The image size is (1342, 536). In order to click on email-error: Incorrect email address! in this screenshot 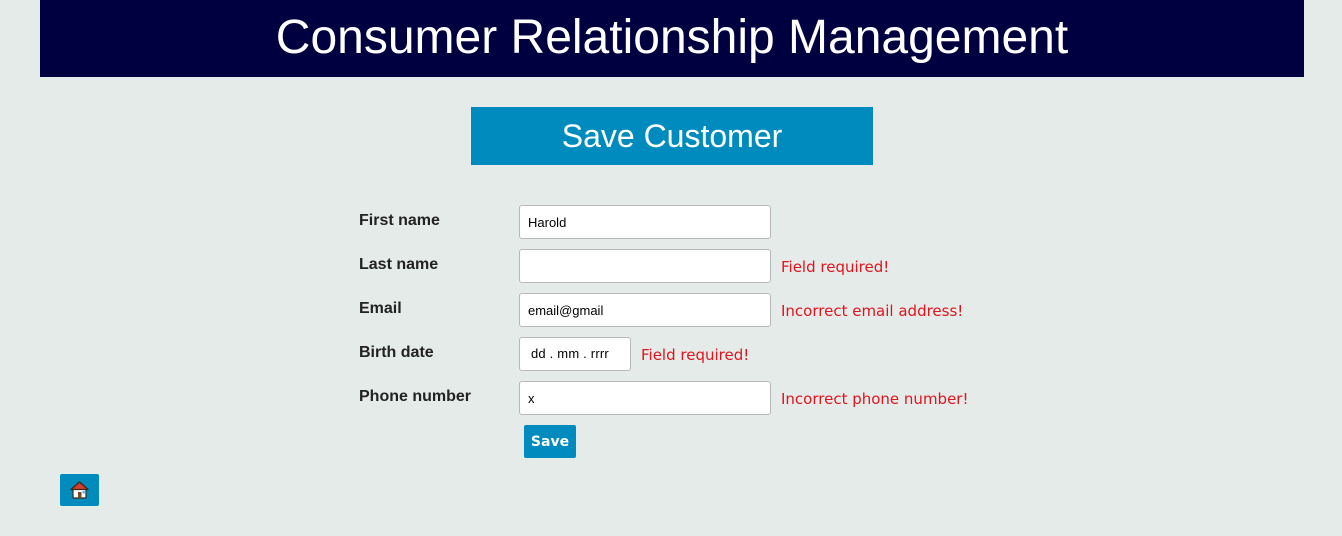, I will do `click(872, 311)`.